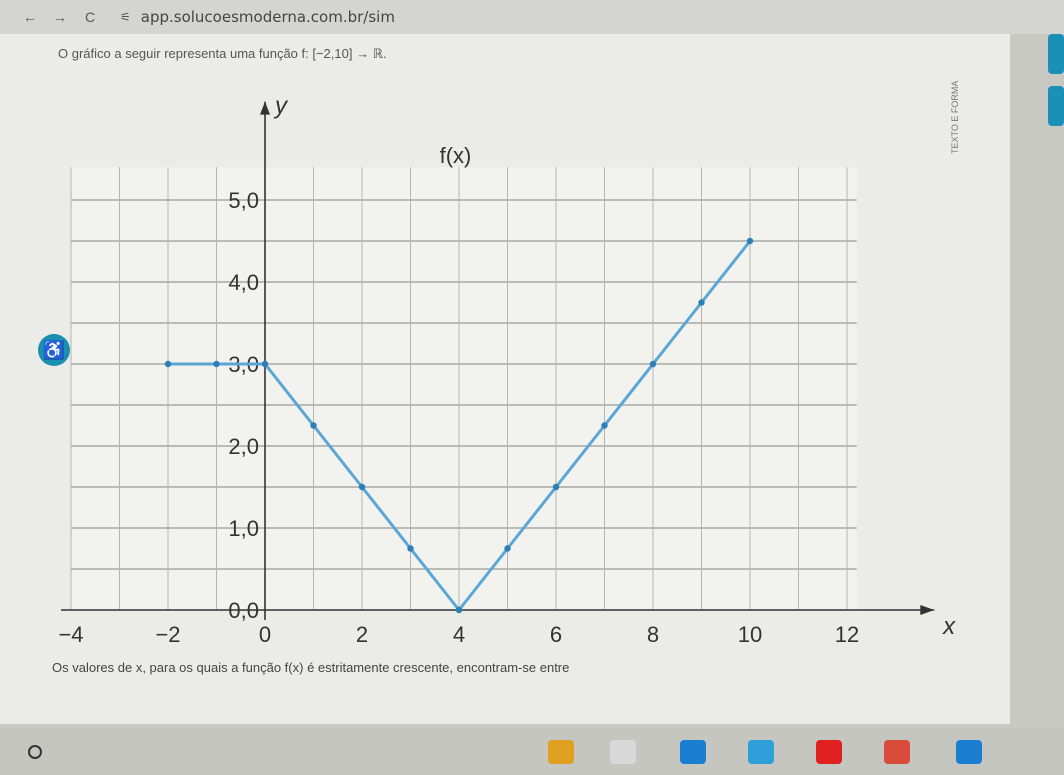 The height and width of the screenshot is (775, 1064). What do you see at coordinates (30, 17) in the screenshot?
I see `back-icon: ←` at bounding box center [30, 17].